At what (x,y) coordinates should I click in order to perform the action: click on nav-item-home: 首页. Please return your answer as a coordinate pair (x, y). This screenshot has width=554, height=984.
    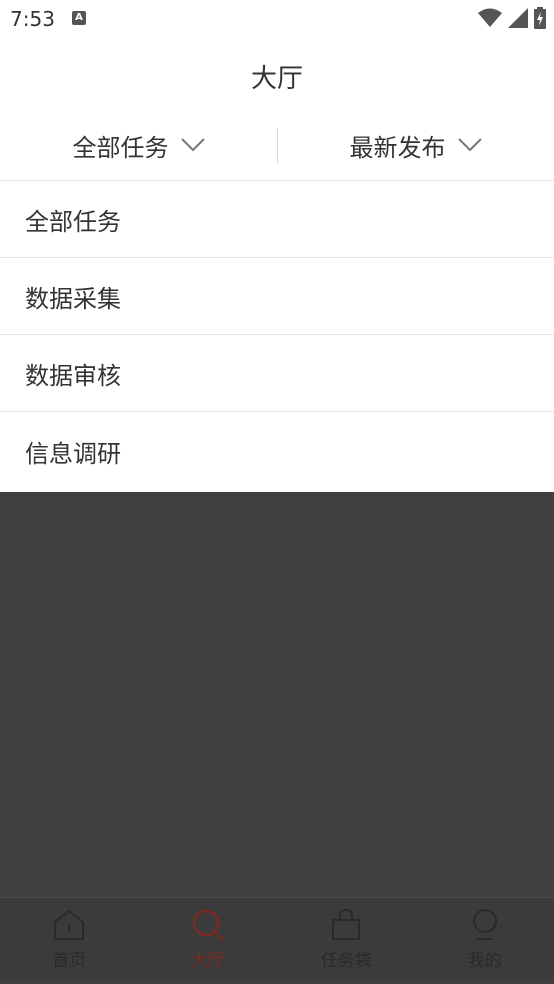
    Looking at the image, I should click on (69, 939).